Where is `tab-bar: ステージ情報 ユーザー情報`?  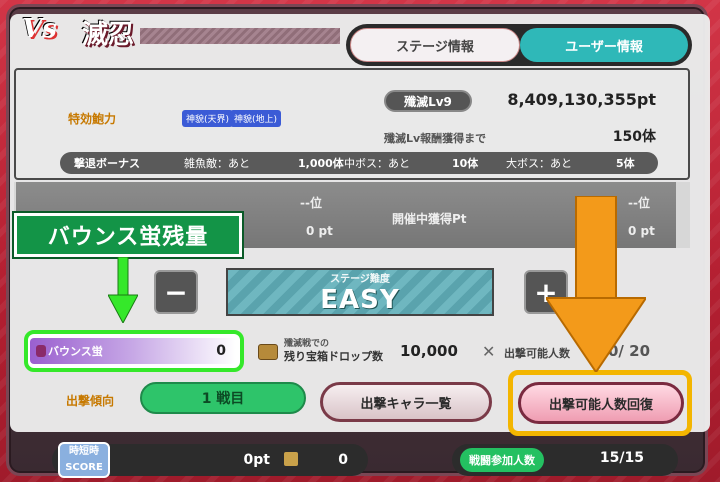 tab-bar: ステージ情報 ユーザー情報 is located at coordinates (519, 45).